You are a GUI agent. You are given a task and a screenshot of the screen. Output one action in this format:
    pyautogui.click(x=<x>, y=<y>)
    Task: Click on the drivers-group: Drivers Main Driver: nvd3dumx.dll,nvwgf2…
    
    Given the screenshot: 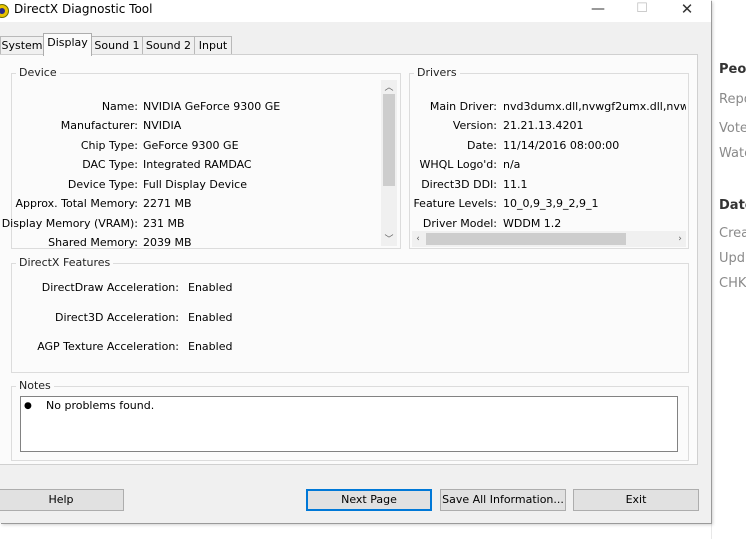 What is the action you would take?
    pyautogui.click(x=549, y=157)
    